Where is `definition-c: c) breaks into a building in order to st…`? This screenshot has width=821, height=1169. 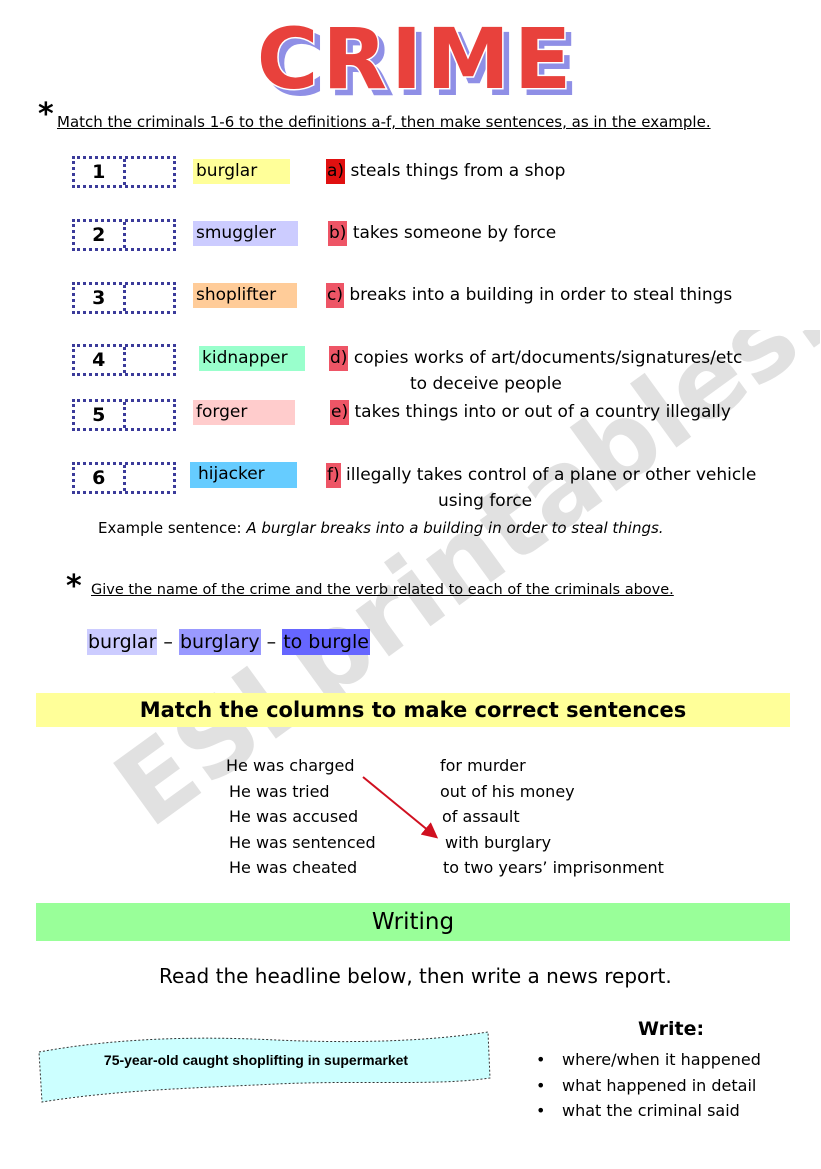 definition-c: c) breaks into a building in order to st… is located at coordinates (529, 295).